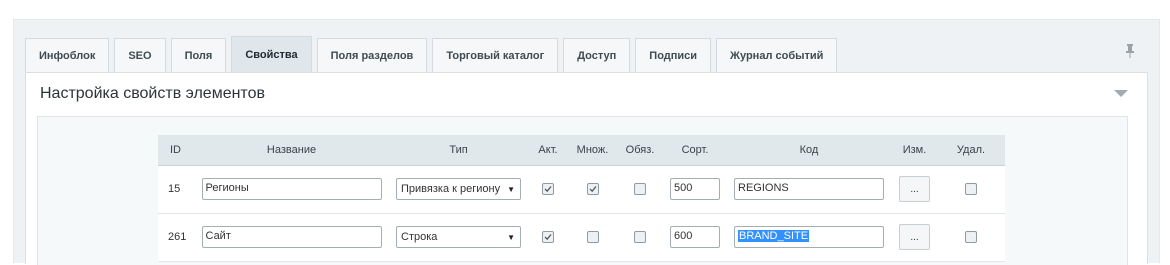  What do you see at coordinates (198, 55) in the screenshot?
I see `tab-fields: Поля` at bounding box center [198, 55].